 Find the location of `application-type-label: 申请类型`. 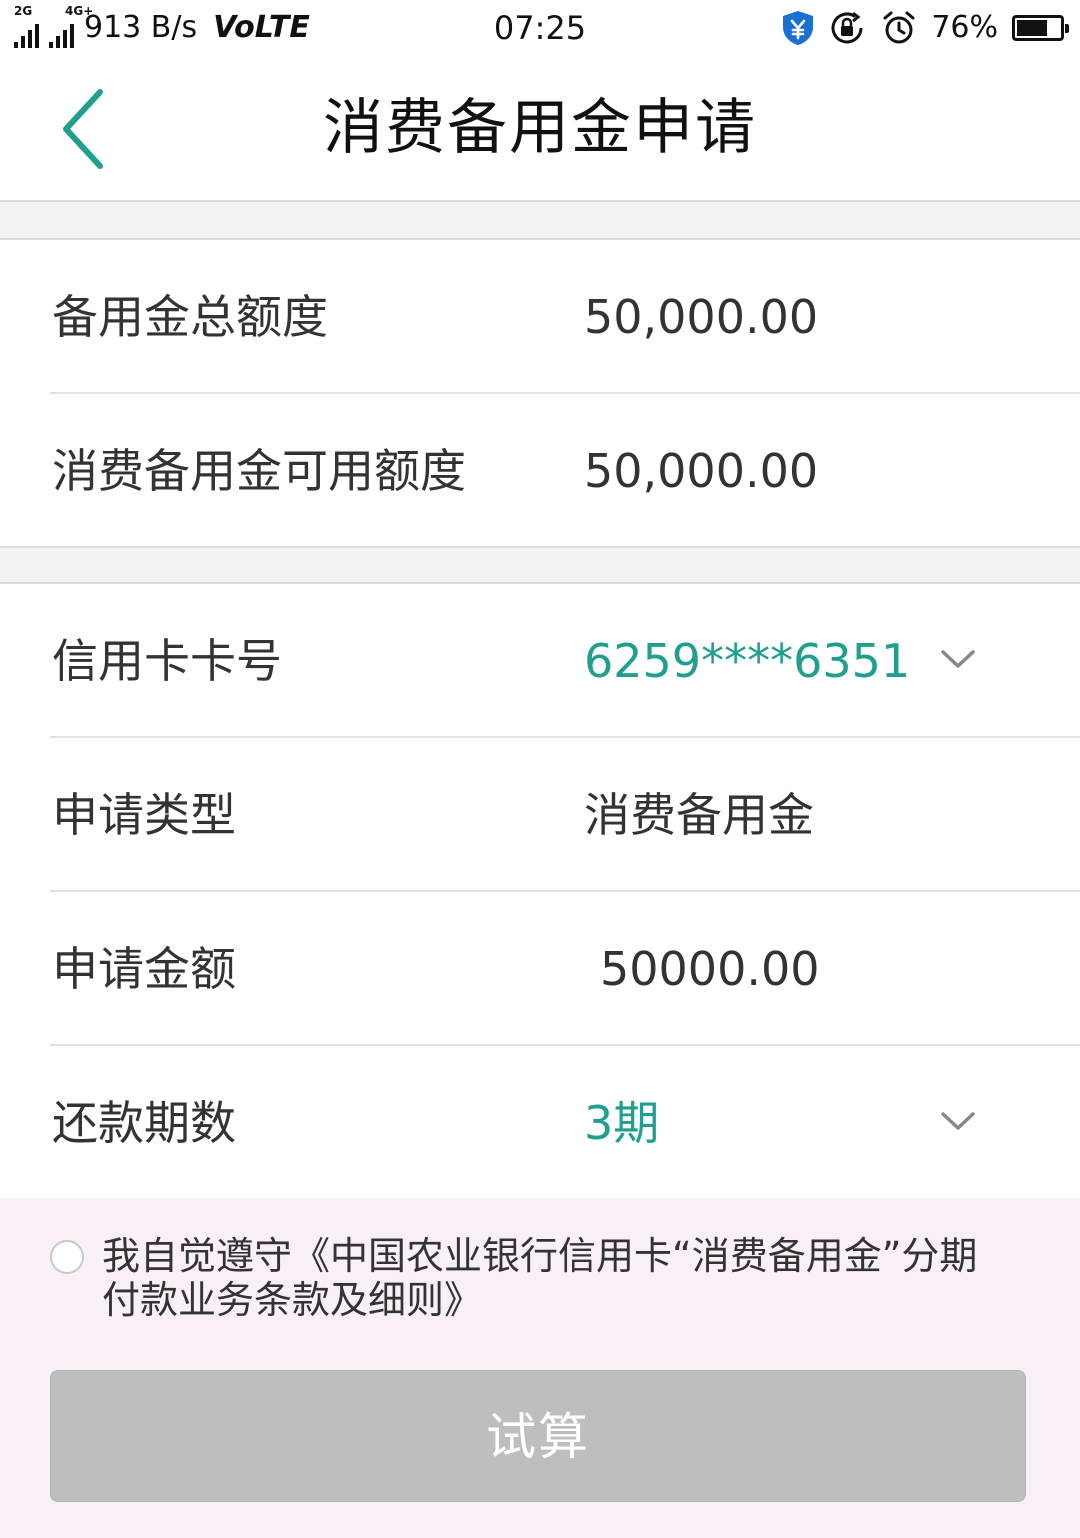

application-type-label: 申请类型 is located at coordinates (144, 815).